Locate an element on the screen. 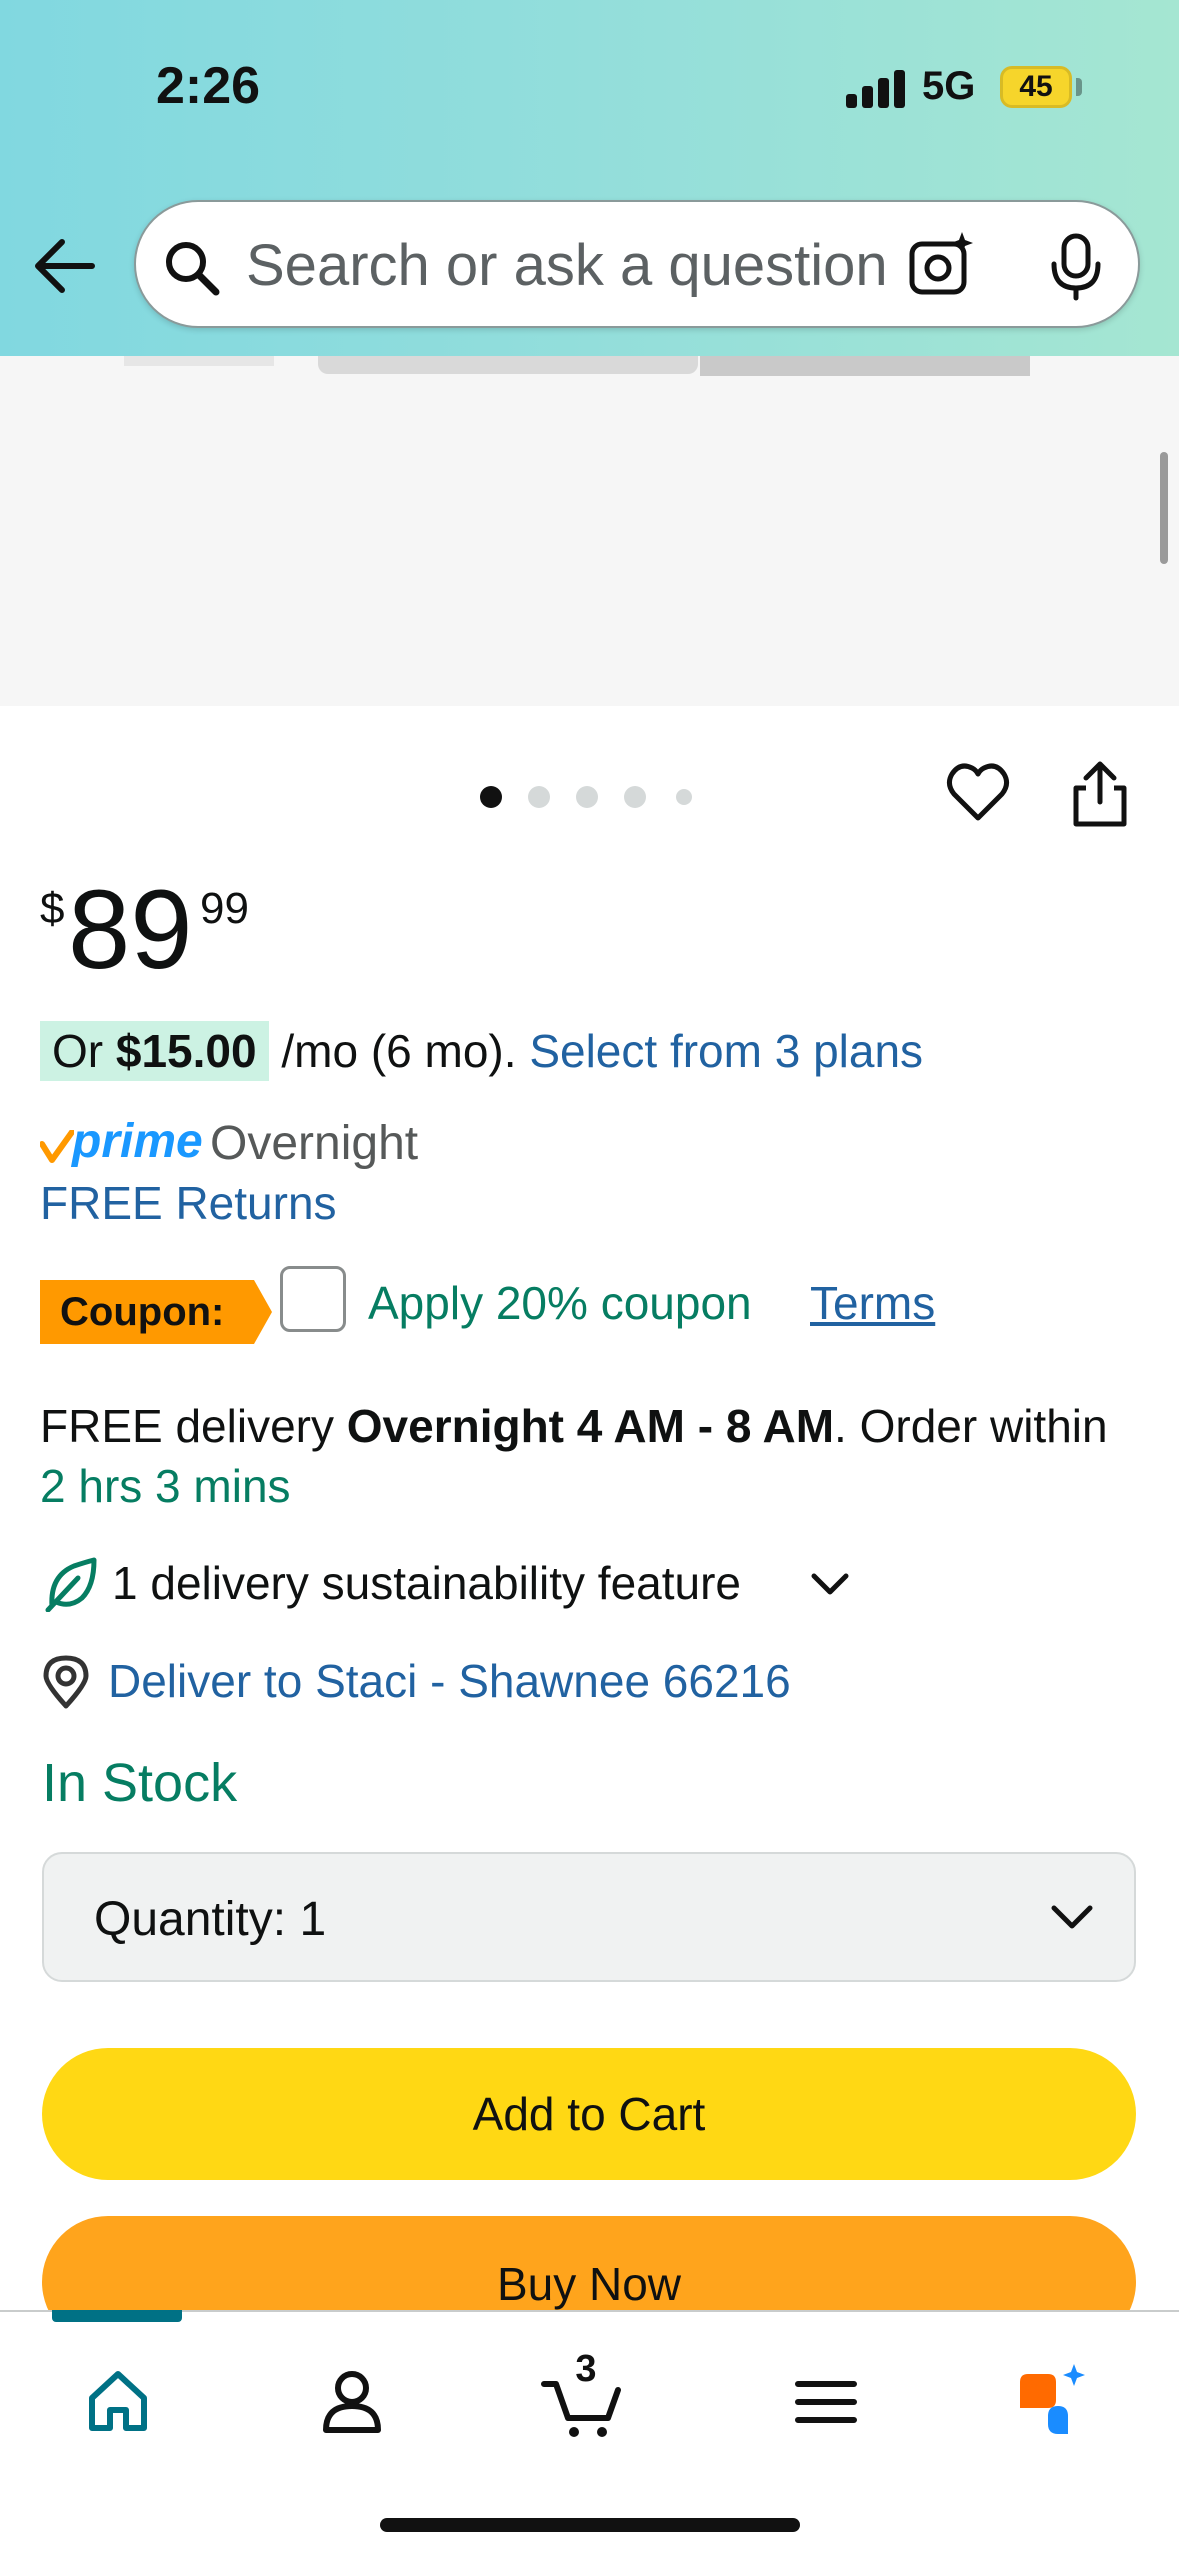 This screenshot has height=2556, width=1179. prime-logo: prime is located at coordinates (137, 1141).